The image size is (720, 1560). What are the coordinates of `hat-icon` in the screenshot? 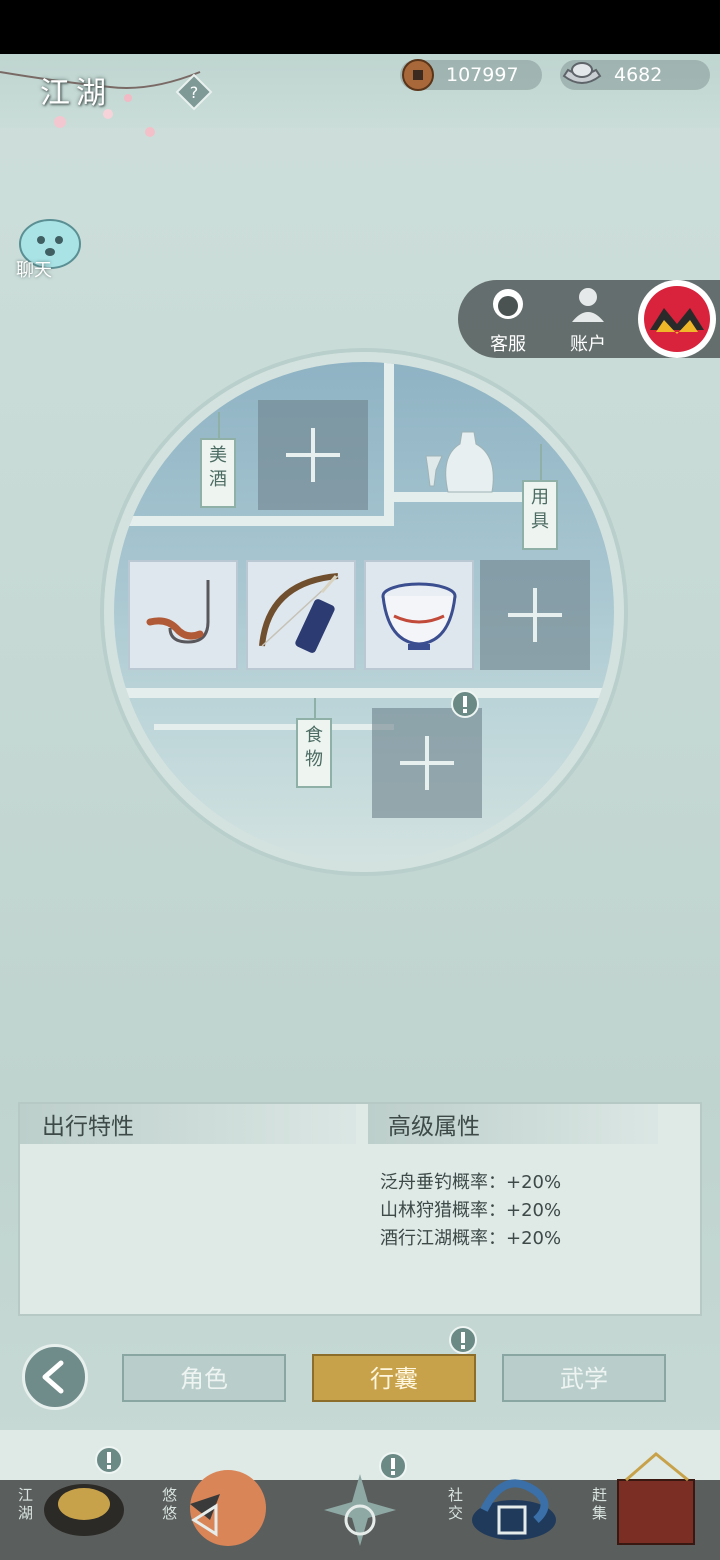 It's located at (90, 1495).